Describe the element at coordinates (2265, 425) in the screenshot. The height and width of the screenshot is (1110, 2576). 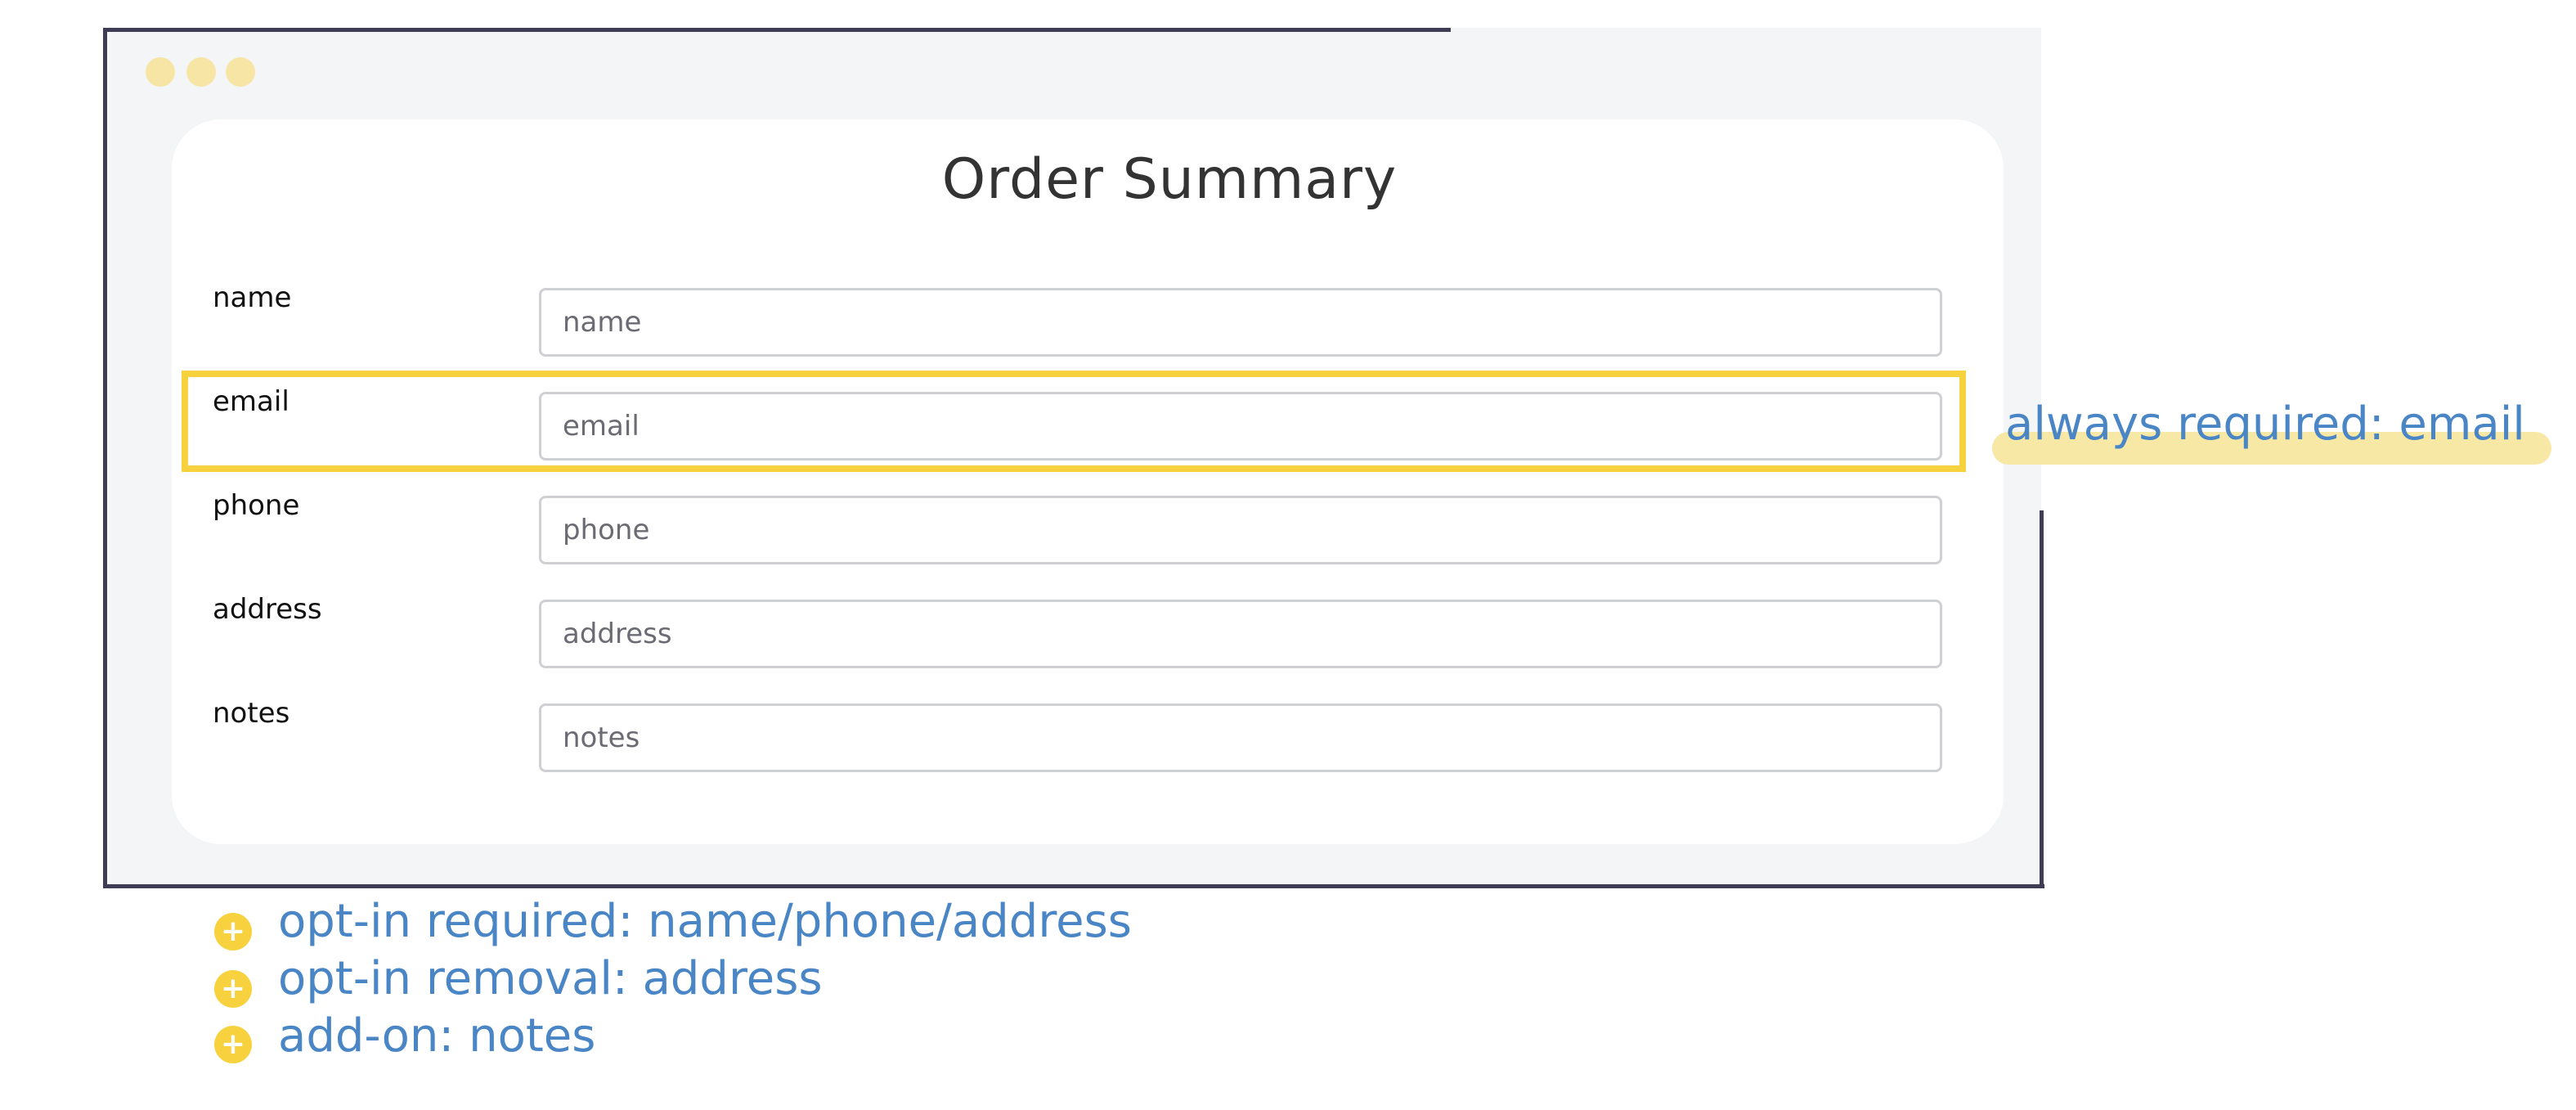
I see `always-required-callout: always required: email` at that location.